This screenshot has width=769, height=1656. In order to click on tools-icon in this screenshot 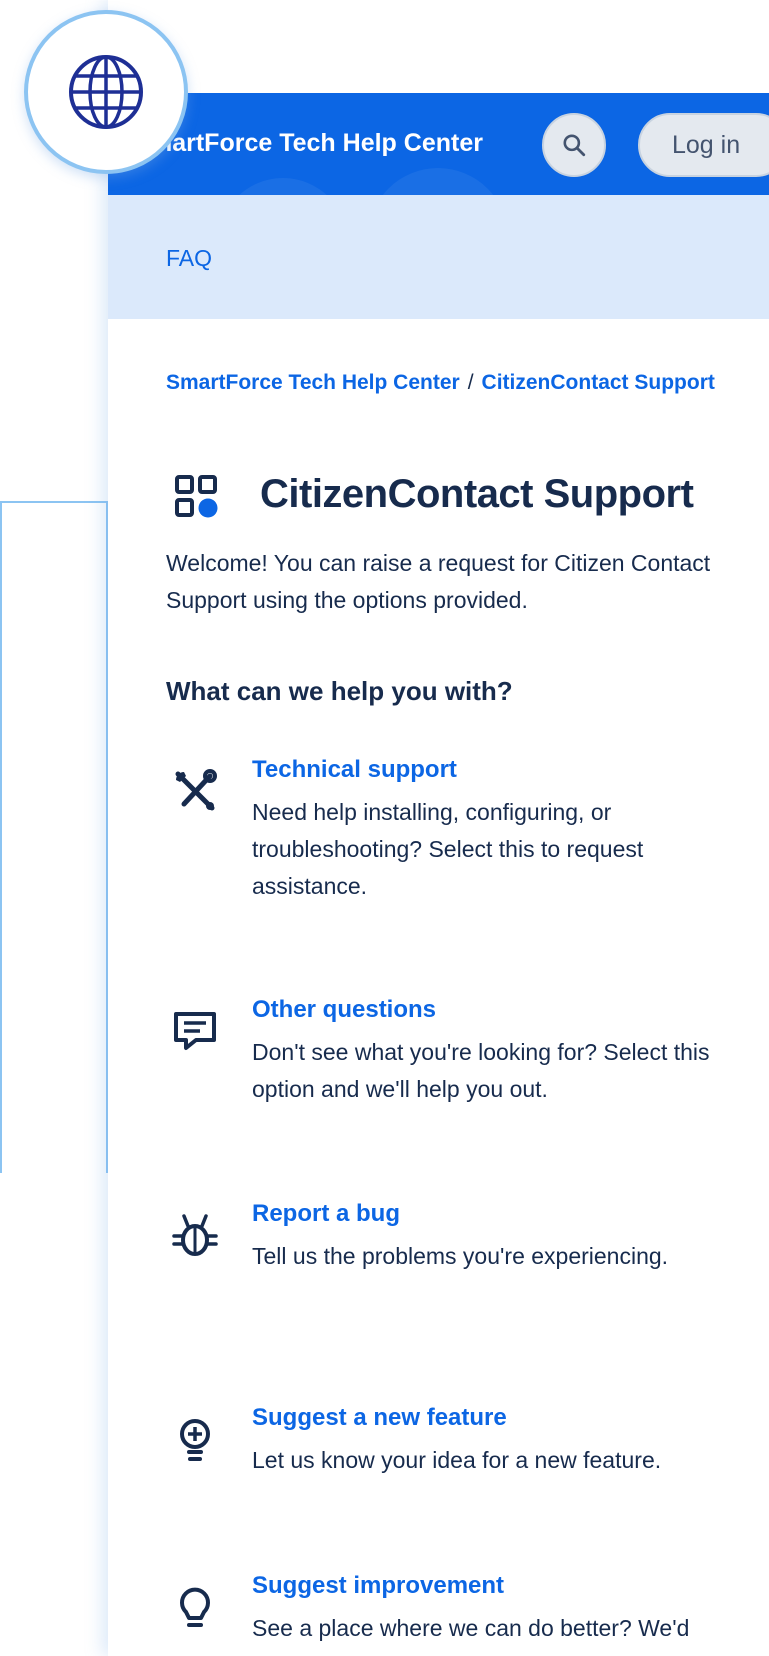, I will do `click(196, 790)`.